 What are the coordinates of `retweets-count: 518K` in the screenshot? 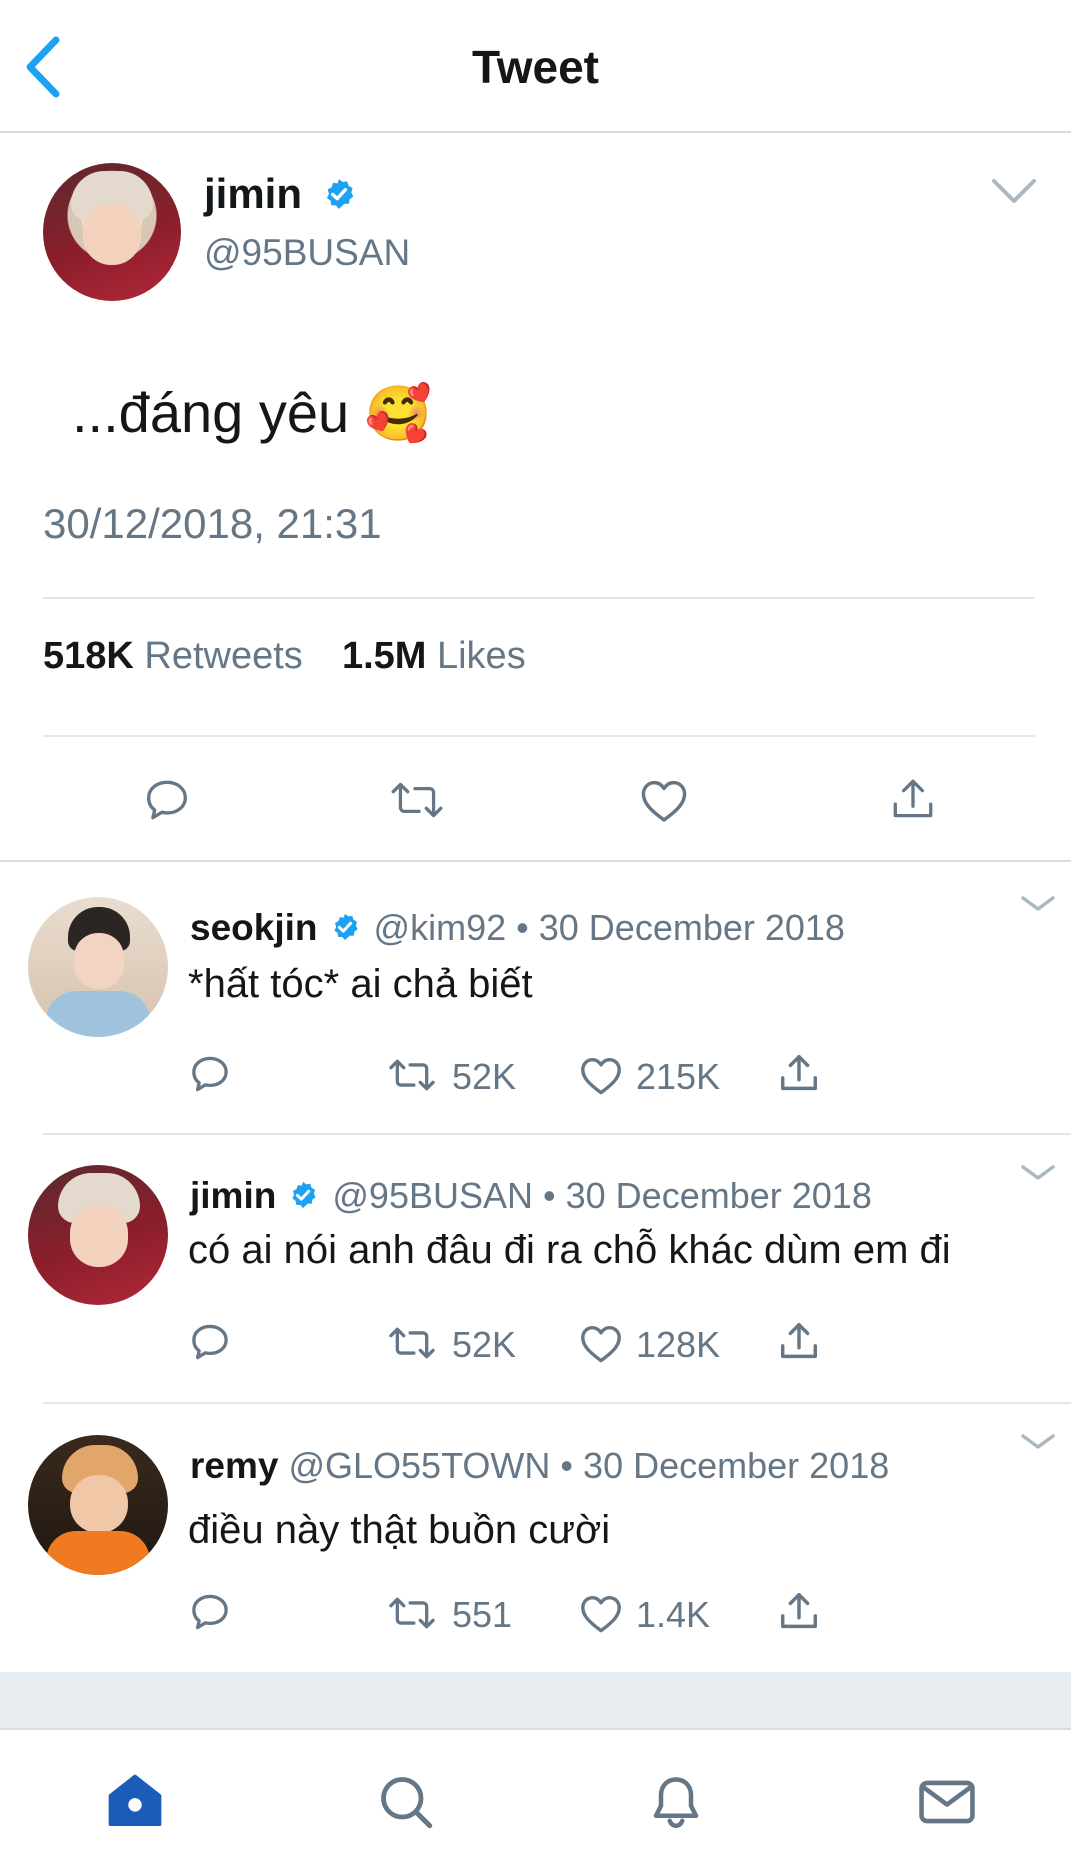 It's located at (88, 656).